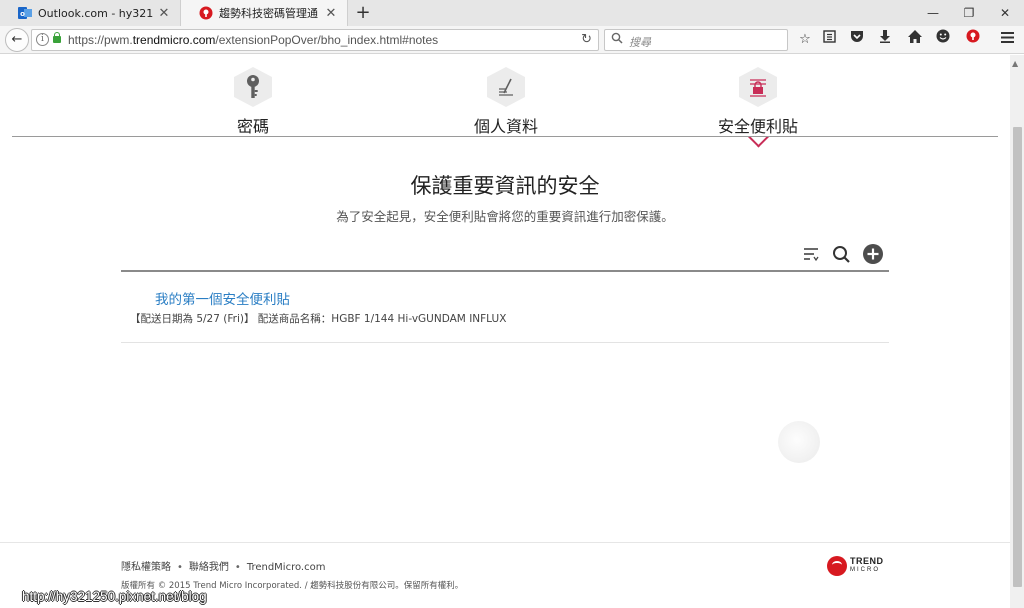 The image size is (1024, 608). I want to click on emoji-extension-icon, so click(943, 40).